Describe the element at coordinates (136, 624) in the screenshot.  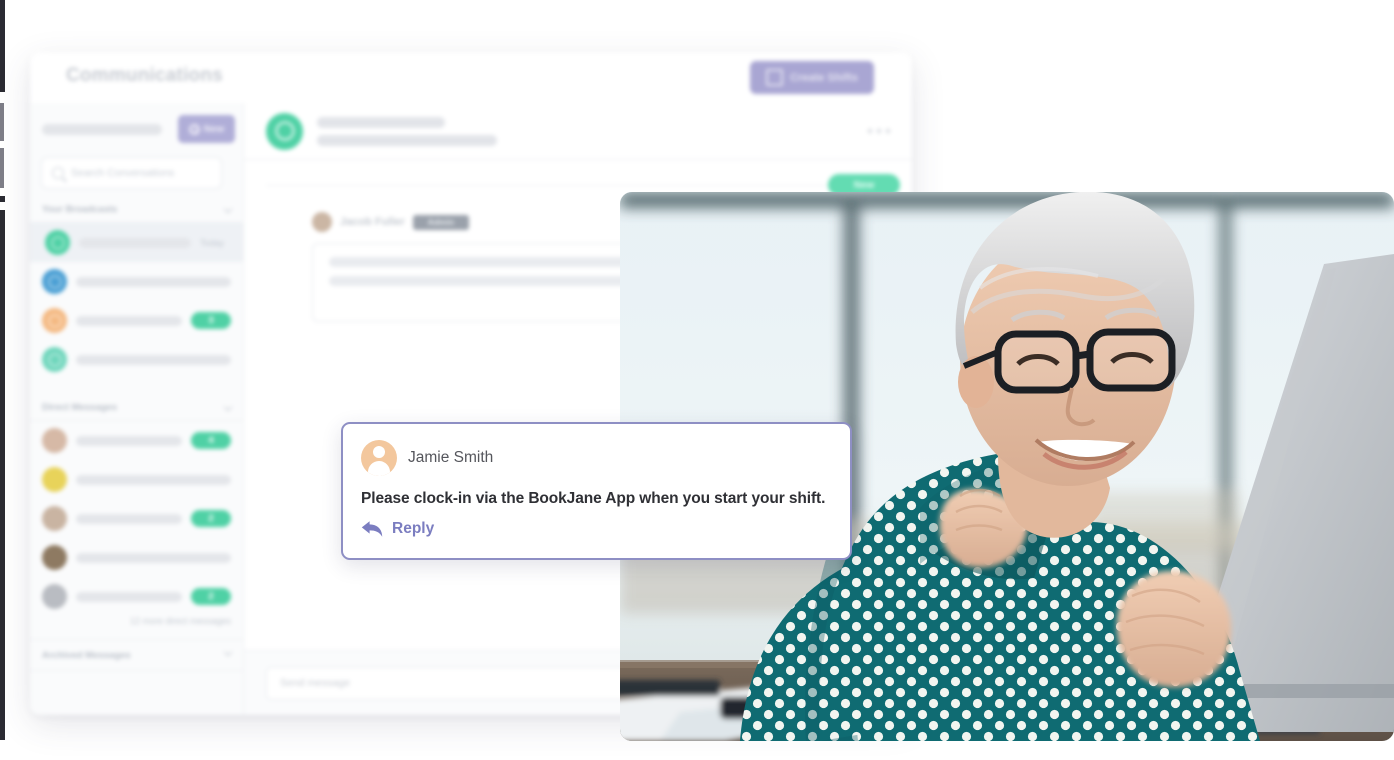
I see `more-direct-messages-link: 12 more direct messages` at that location.